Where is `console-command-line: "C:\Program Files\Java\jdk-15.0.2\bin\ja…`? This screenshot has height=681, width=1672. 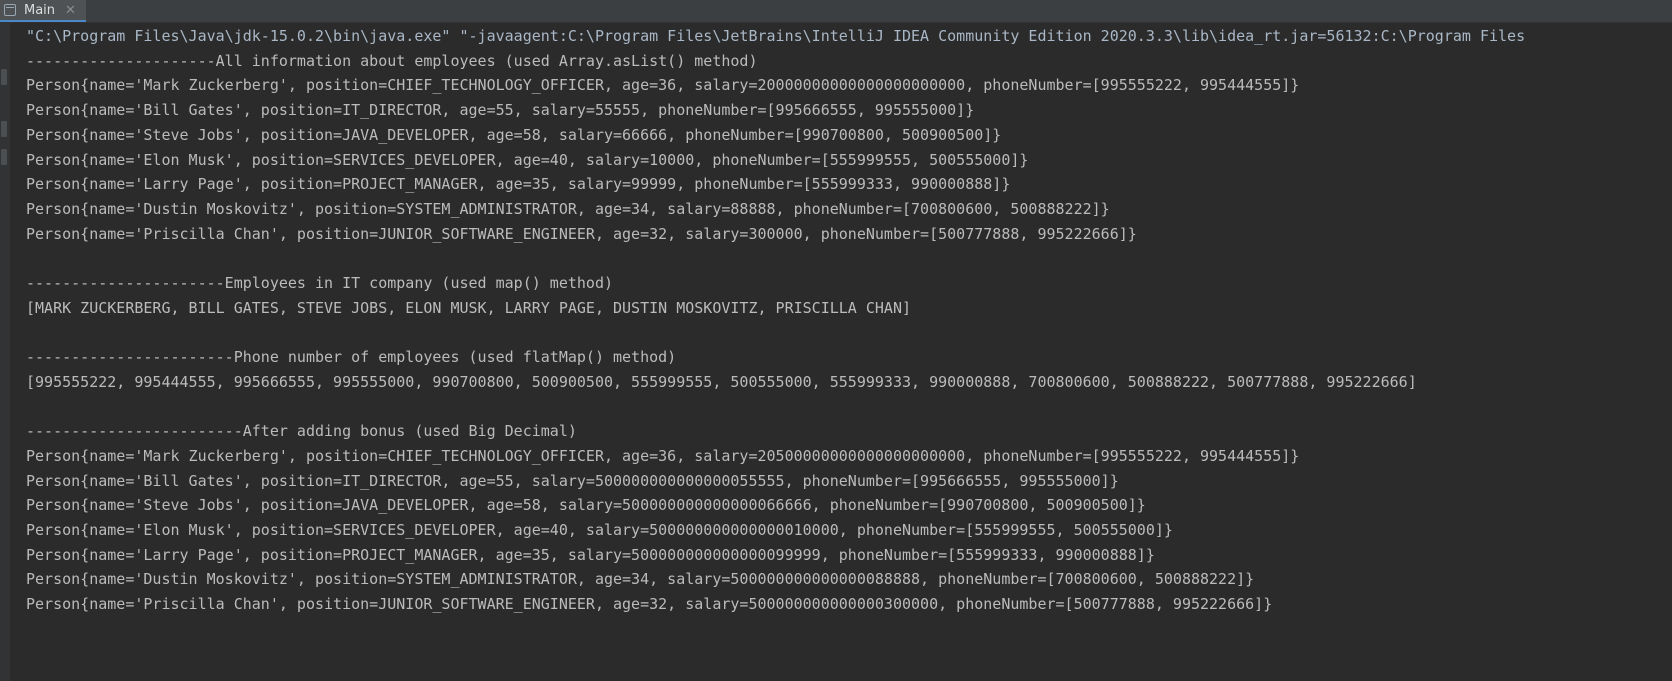 console-command-line: "C:\Program Files\Java\jdk-15.0.2\bin\ja… is located at coordinates (776, 36).